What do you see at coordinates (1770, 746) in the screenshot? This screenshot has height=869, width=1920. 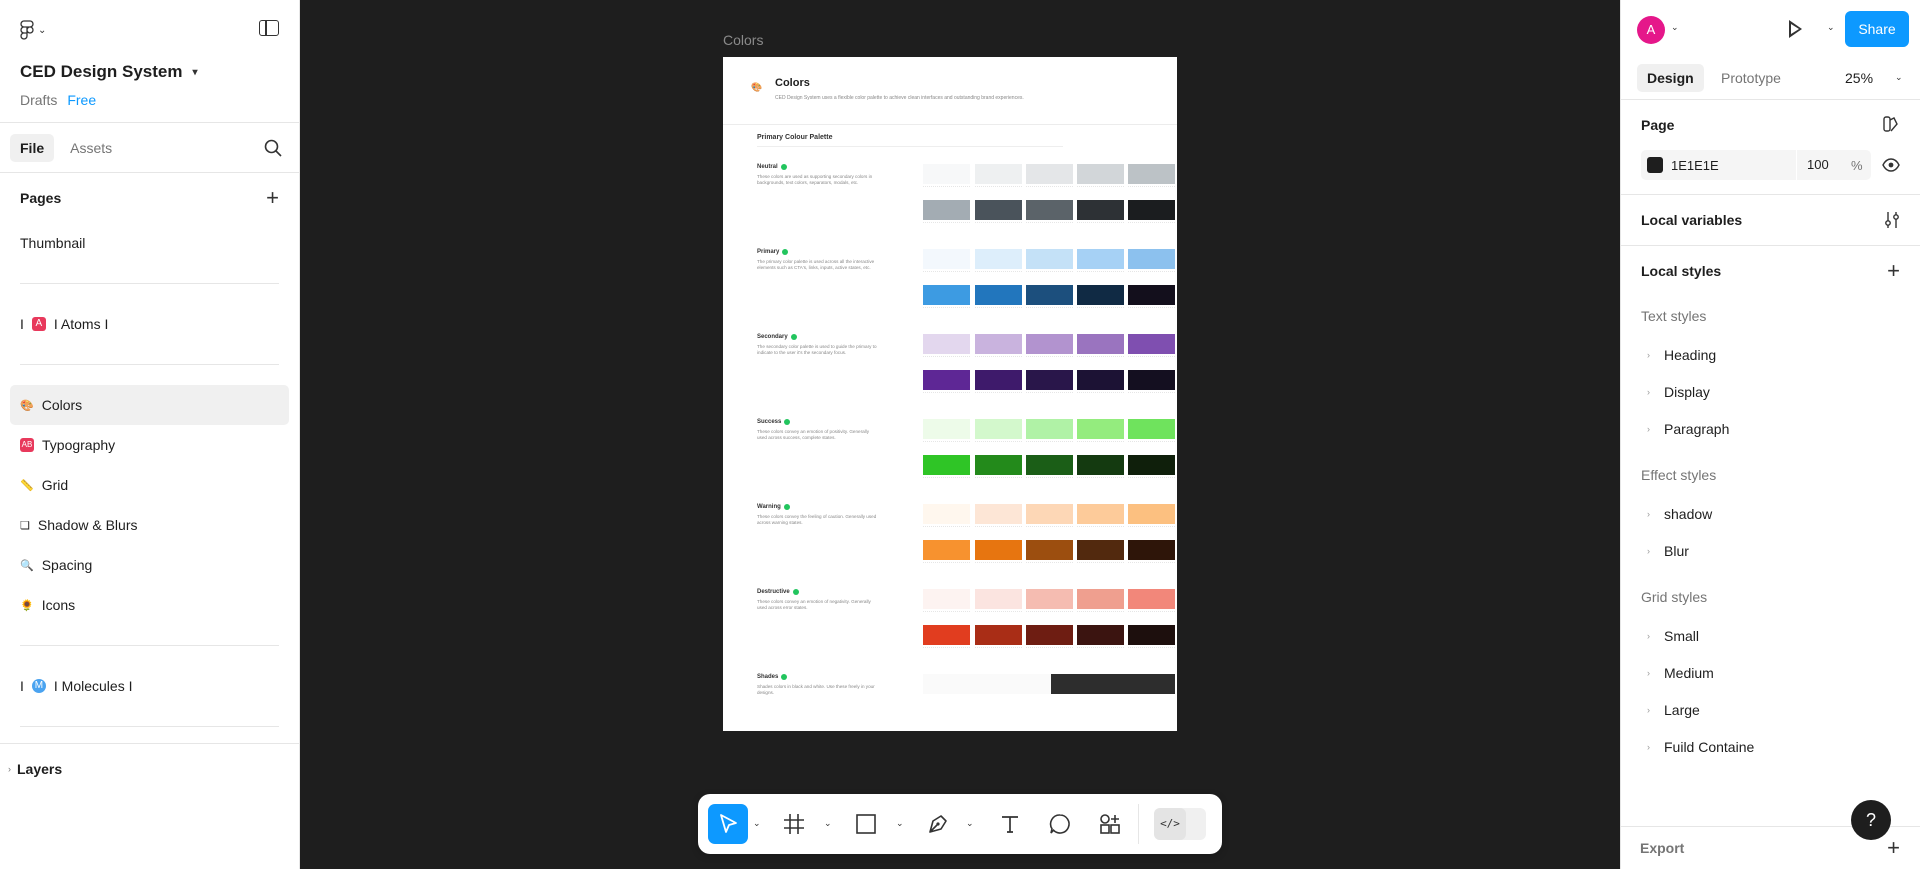 I see `style-item-fluid-container: › Fuild Containe` at bounding box center [1770, 746].